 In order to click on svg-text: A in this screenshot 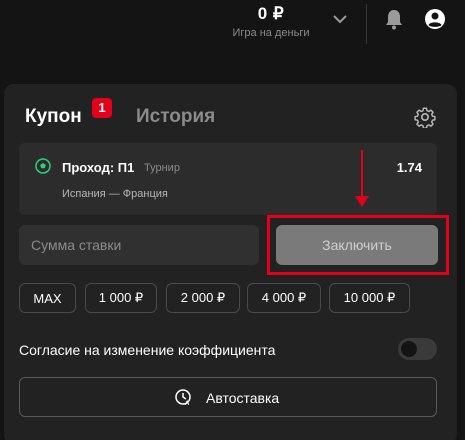, I will do `click(187, 403)`.